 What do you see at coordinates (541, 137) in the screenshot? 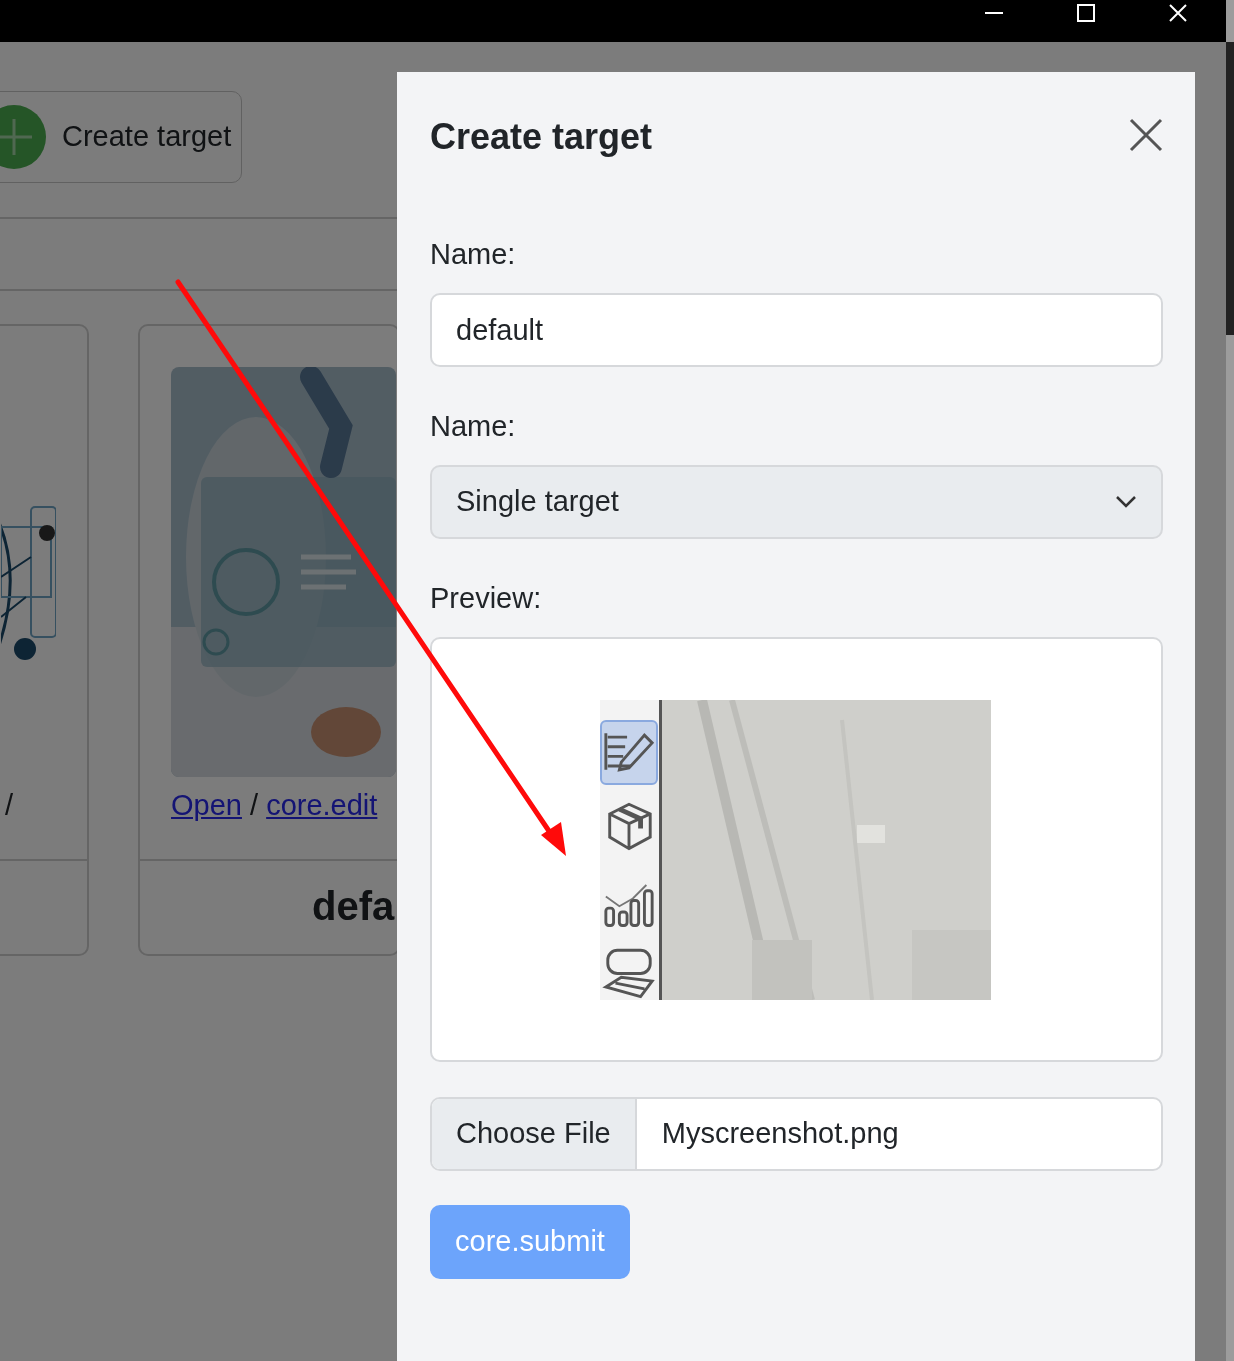
I see `modal-title: Create target` at bounding box center [541, 137].